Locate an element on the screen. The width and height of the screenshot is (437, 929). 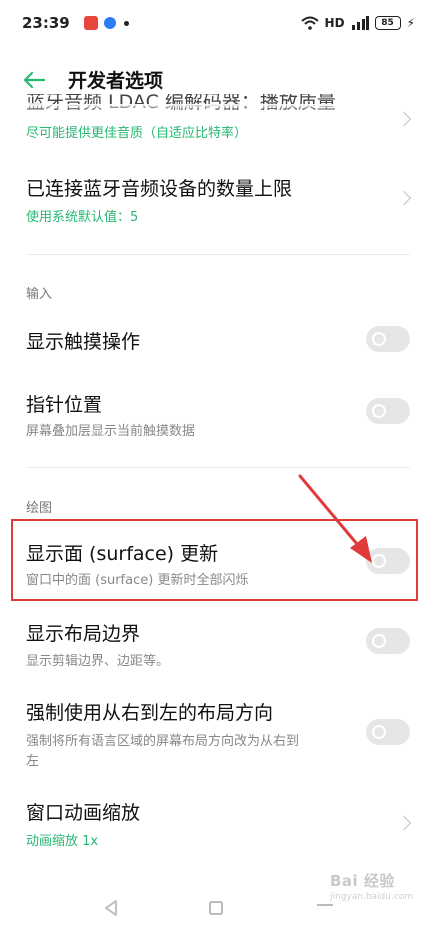
setting-subtitle: 使用系统默认值：5 is located at coordinates (82, 217).